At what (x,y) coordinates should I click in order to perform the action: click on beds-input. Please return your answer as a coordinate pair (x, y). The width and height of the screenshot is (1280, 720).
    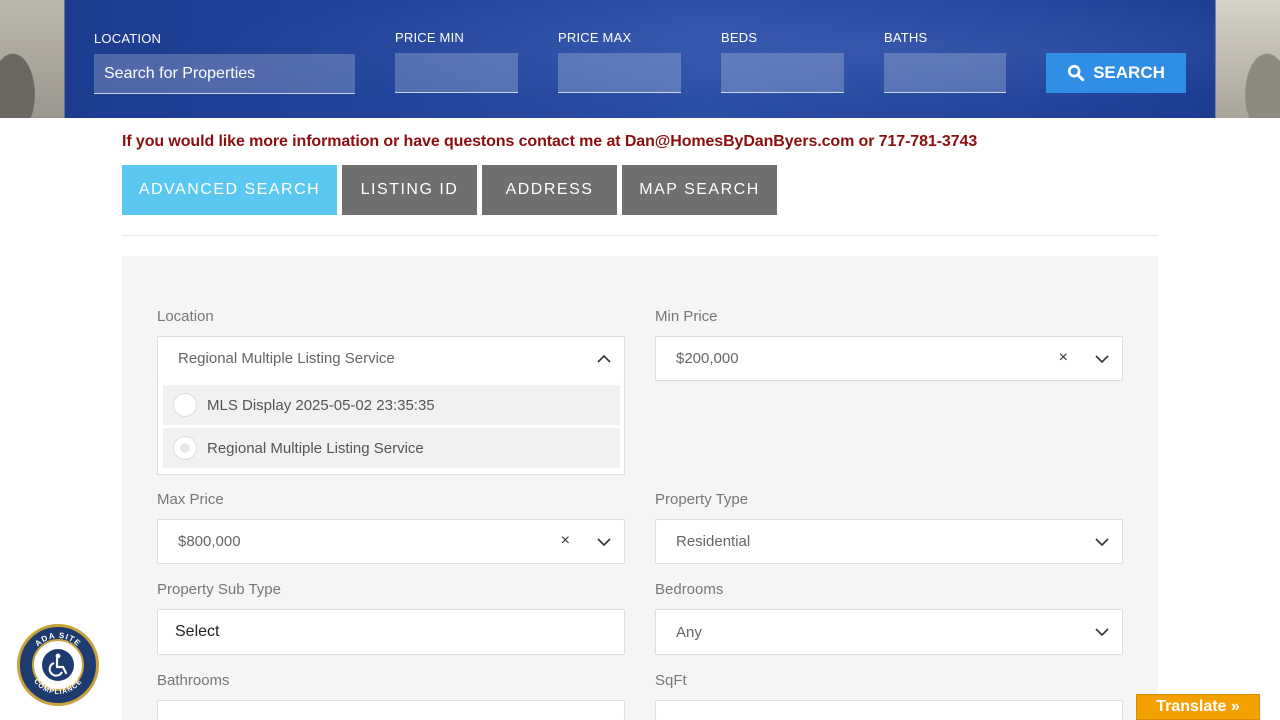
    Looking at the image, I should click on (782, 73).